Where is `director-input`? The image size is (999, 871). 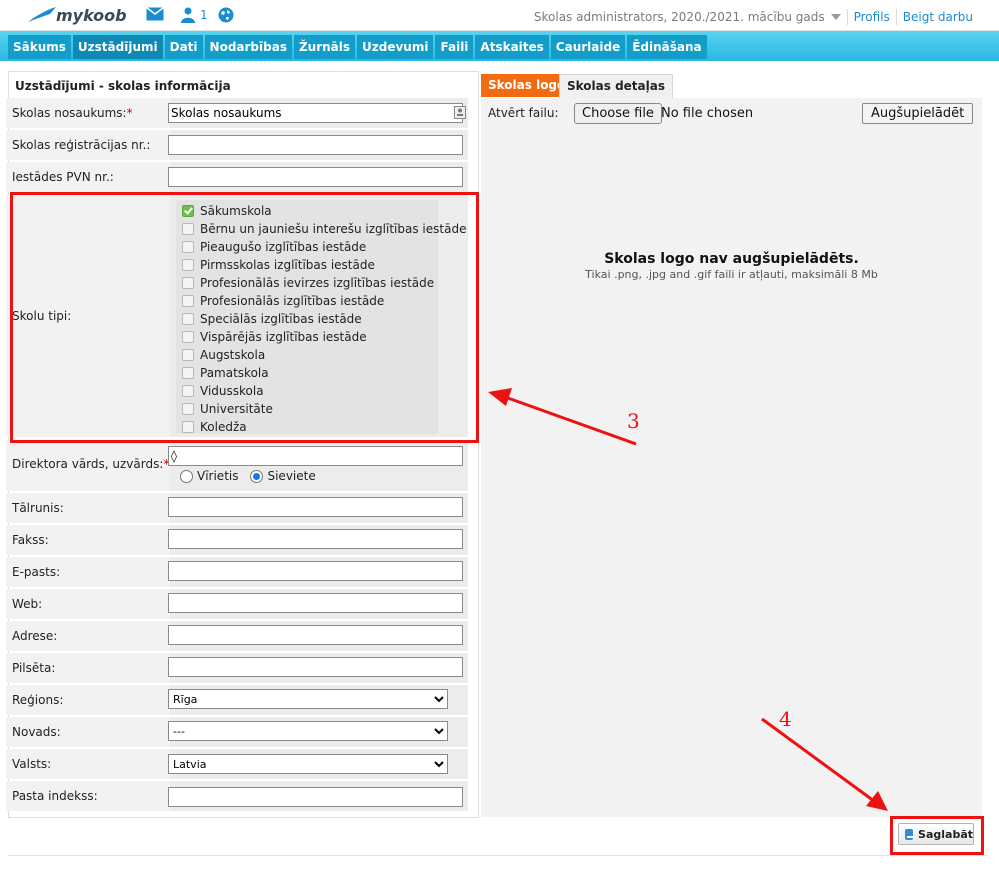
director-input is located at coordinates (315, 456).